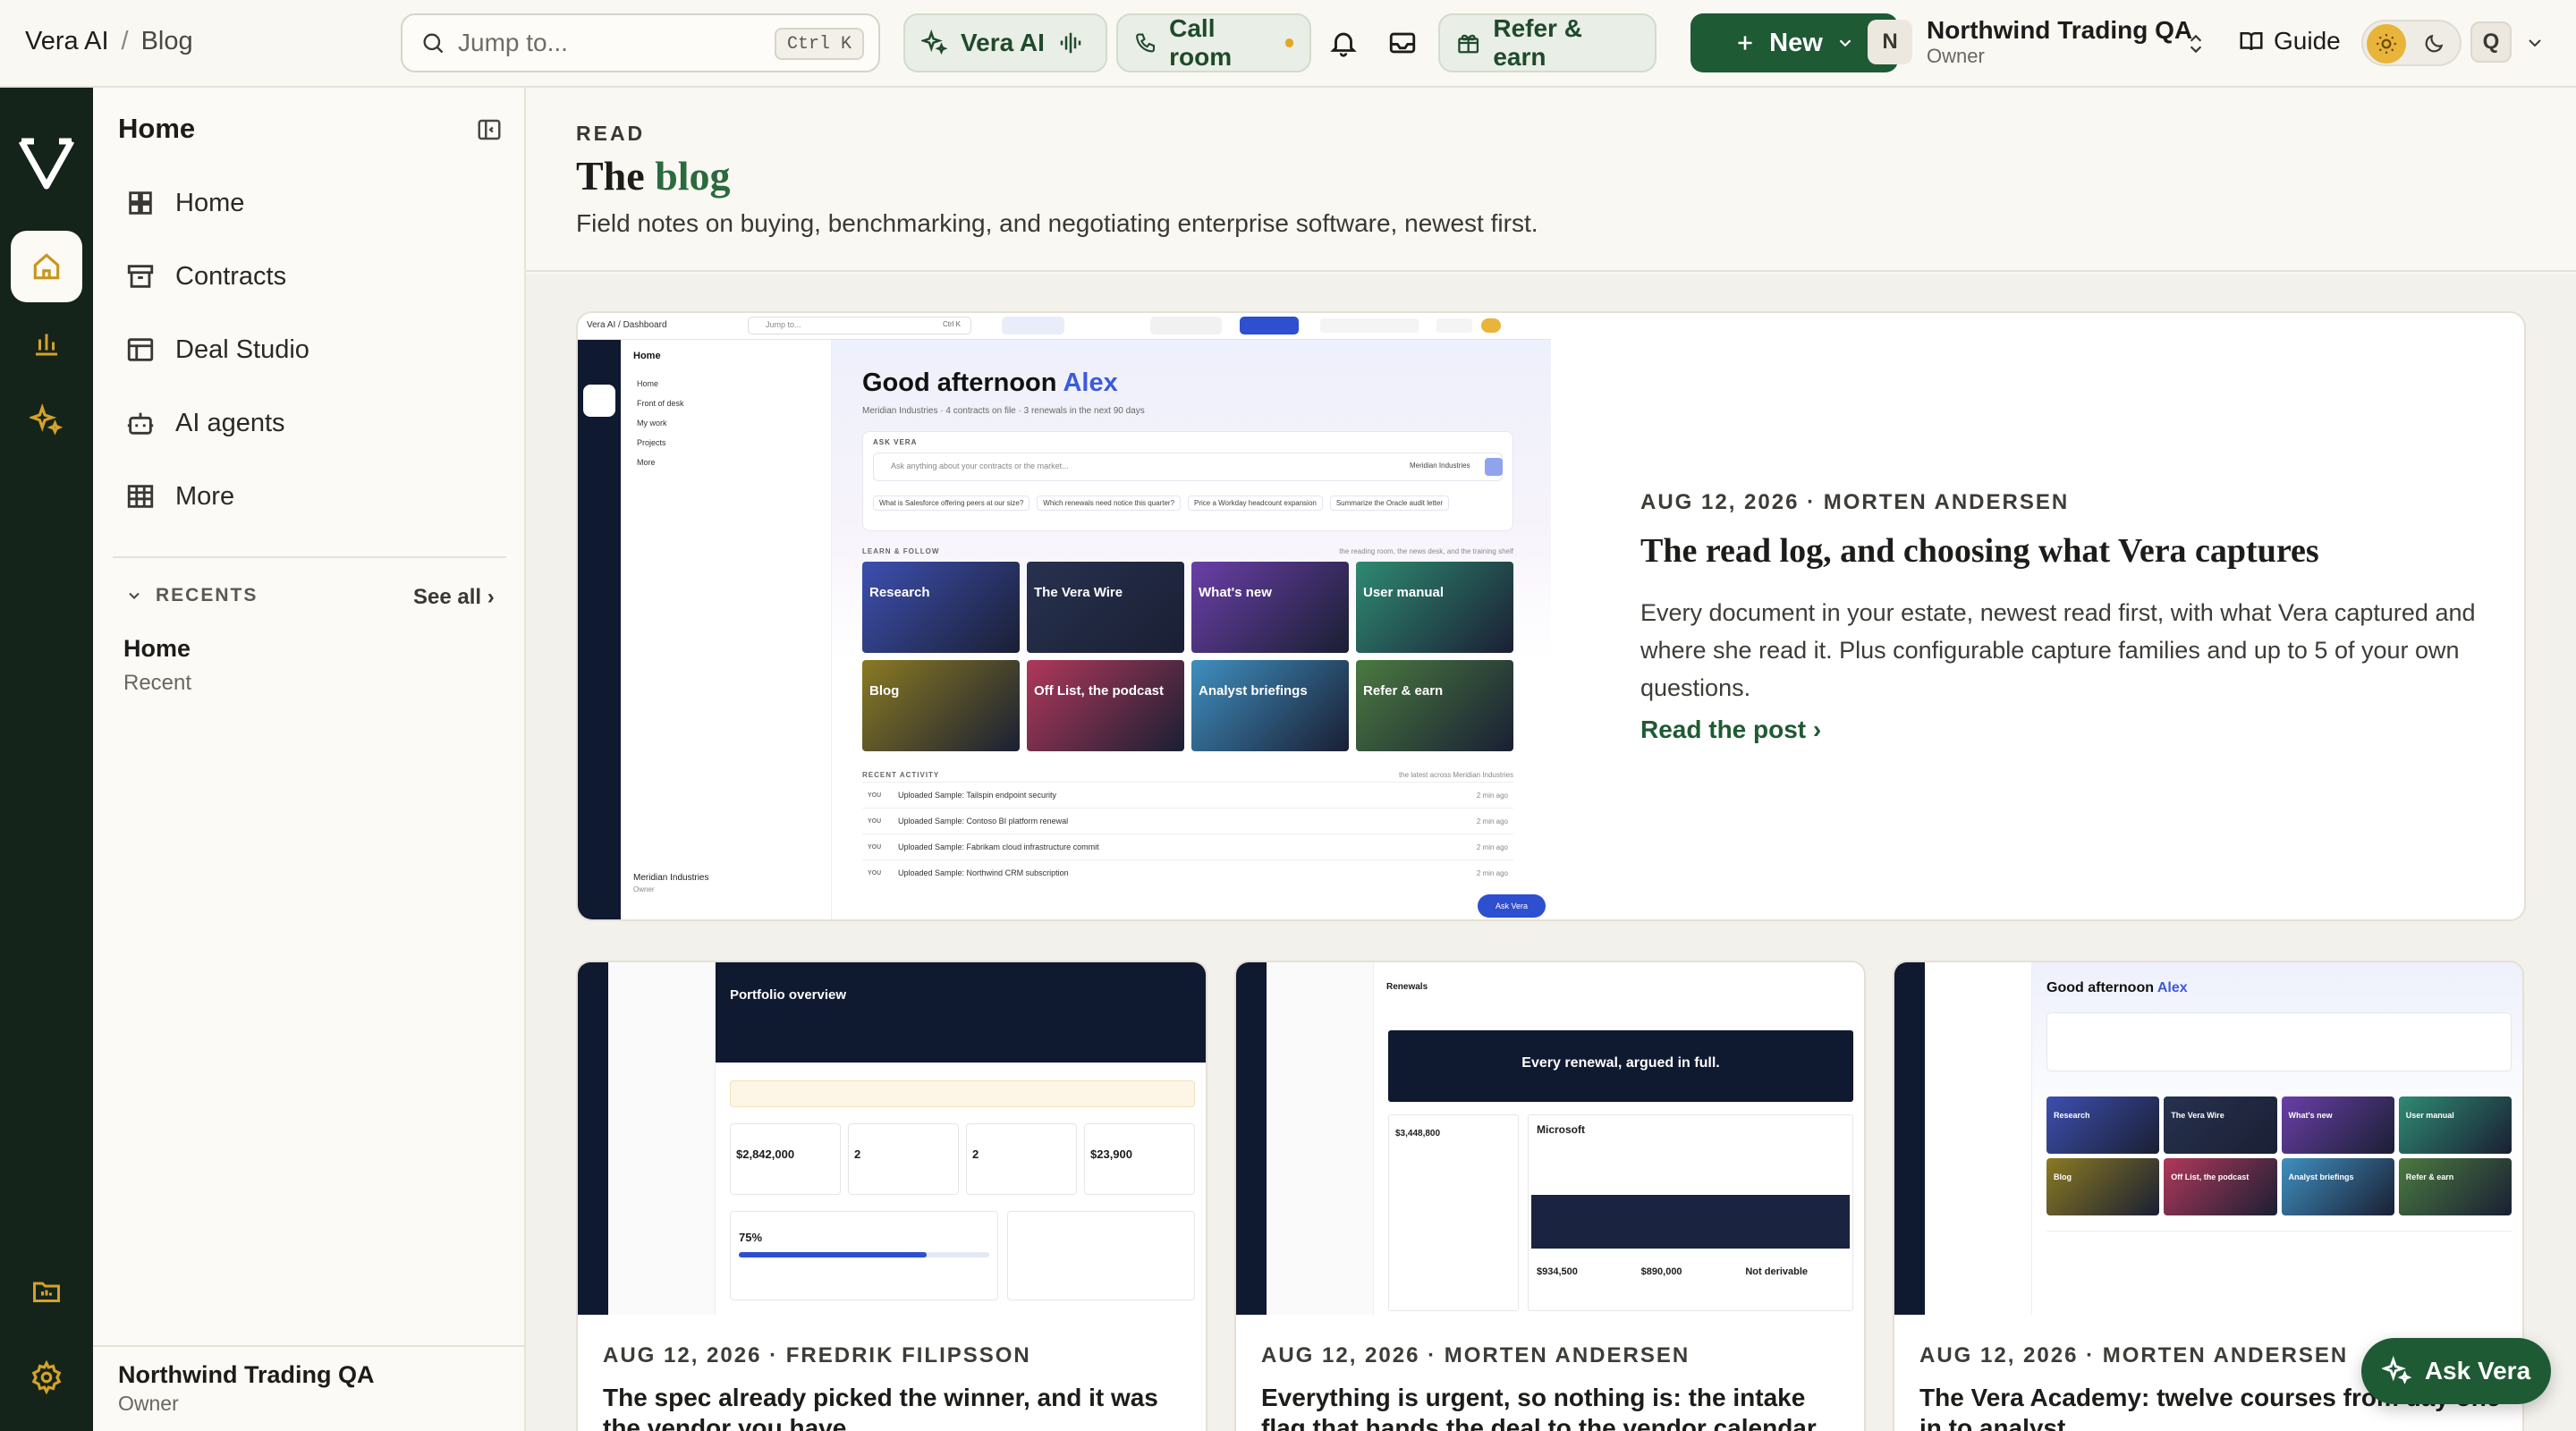 The width and height of the screenshot is (2576, 1431). I want to click on recent-item-name: Home, so click(157, 649).